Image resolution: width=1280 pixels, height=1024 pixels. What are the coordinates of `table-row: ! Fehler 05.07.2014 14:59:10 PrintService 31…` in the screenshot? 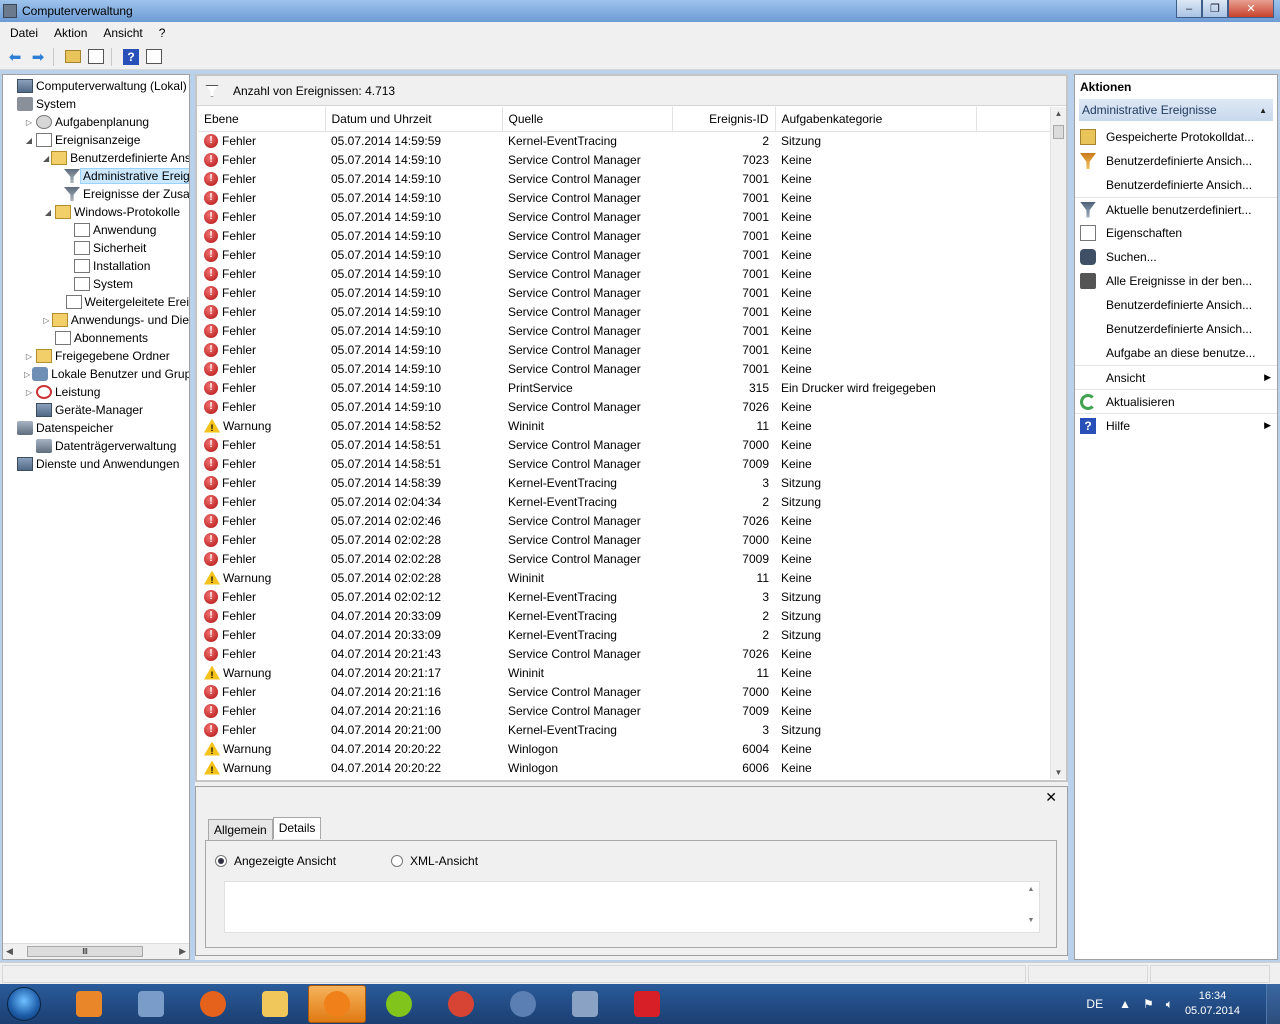 It's located at (624, 387).